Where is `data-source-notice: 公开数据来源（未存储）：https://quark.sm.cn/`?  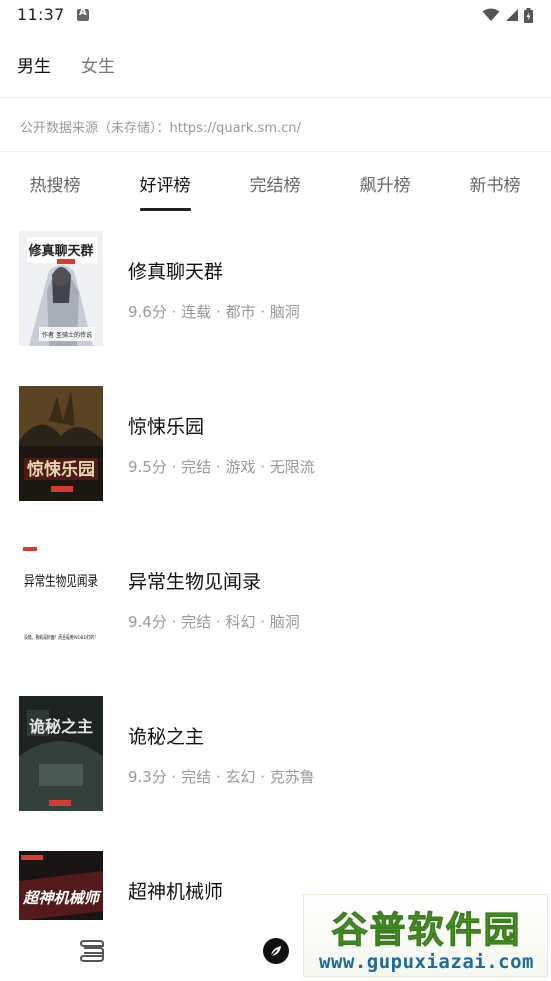 data-source-notice: 公开数据来源（未存储）：https://quark.sm.cn/ is located at coordinates (275, 125).